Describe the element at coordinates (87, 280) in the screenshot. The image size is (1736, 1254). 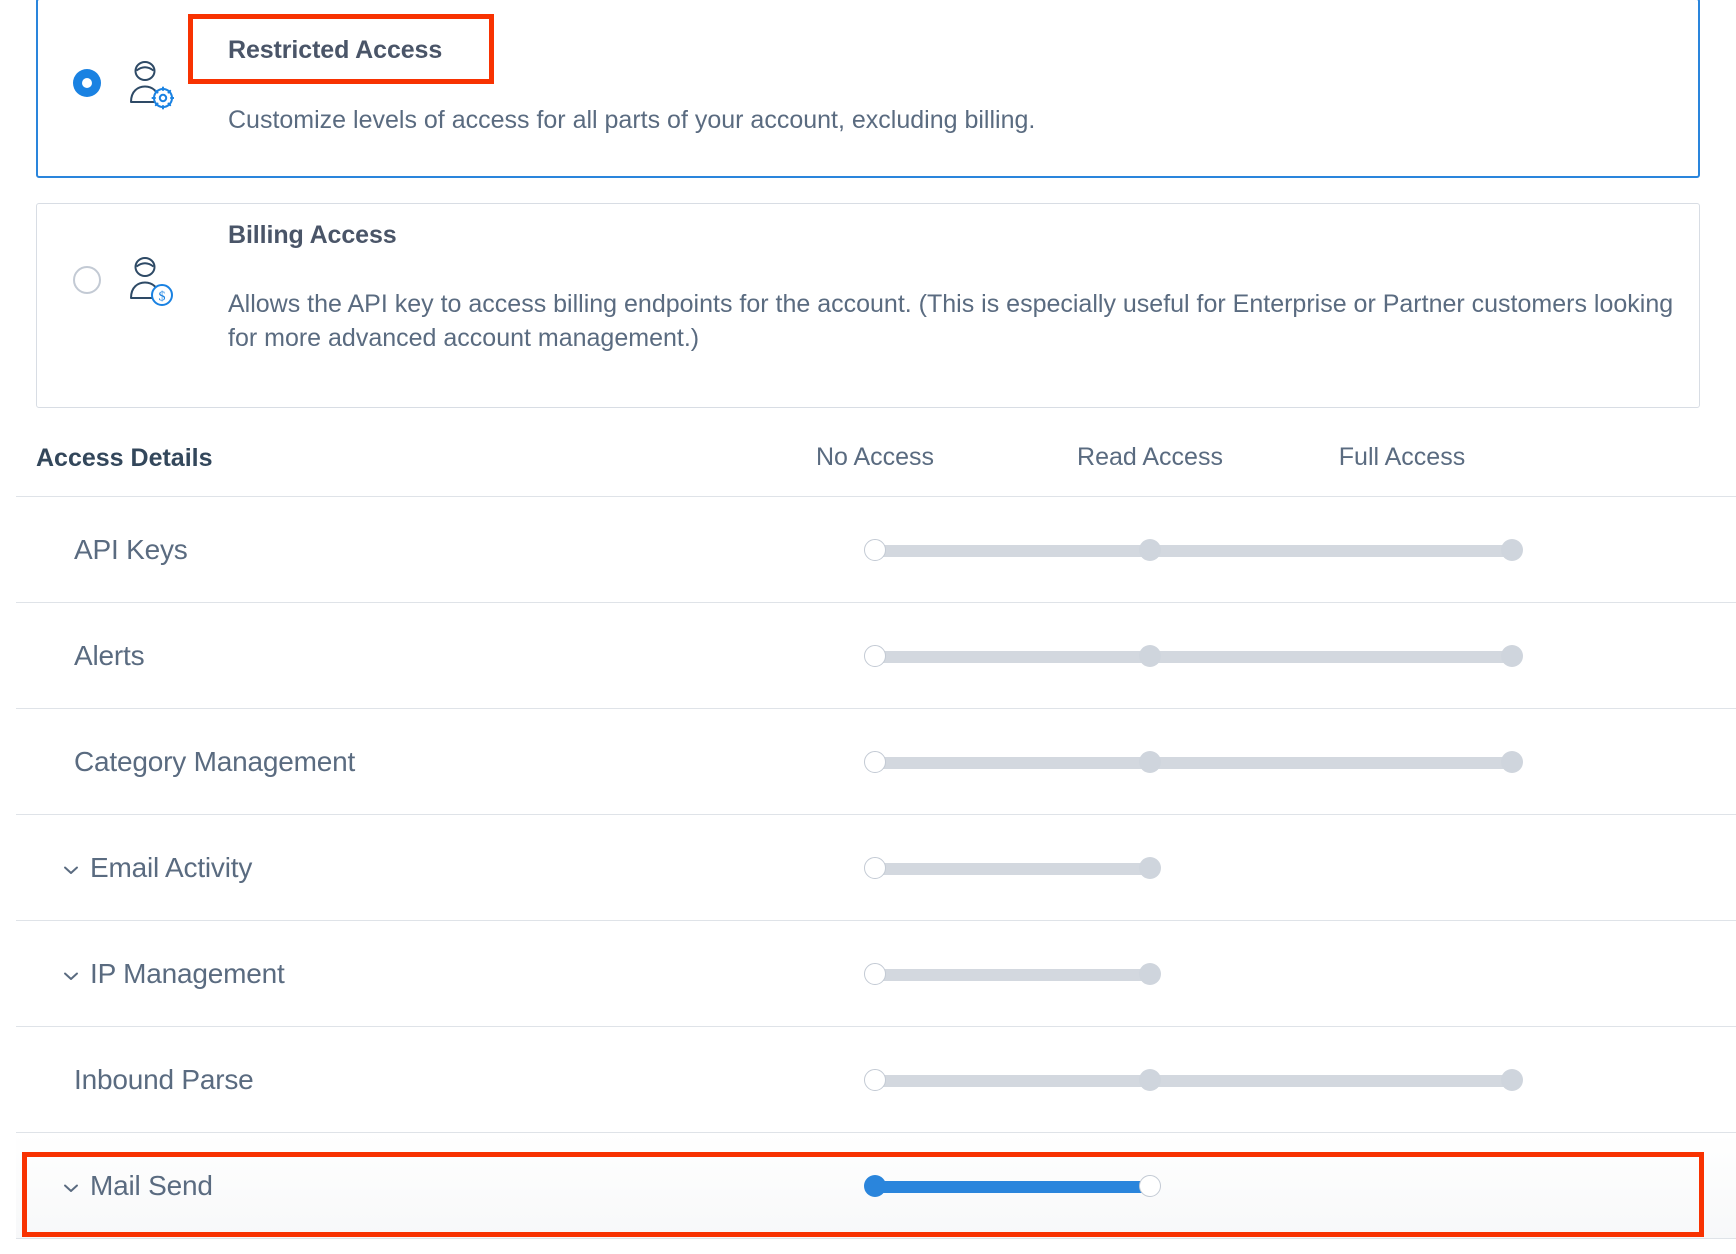
I see `radio-billing-access` at that location.